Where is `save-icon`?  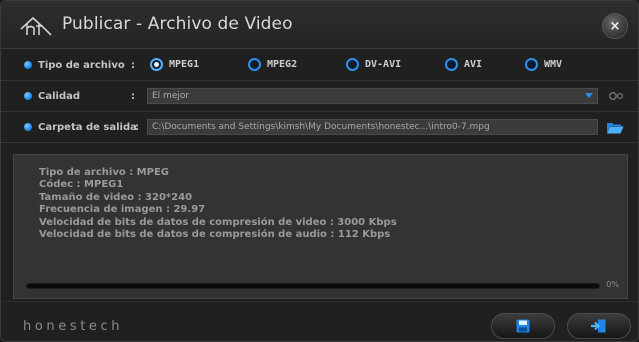
save-icon is located at coordinates (523, 326).